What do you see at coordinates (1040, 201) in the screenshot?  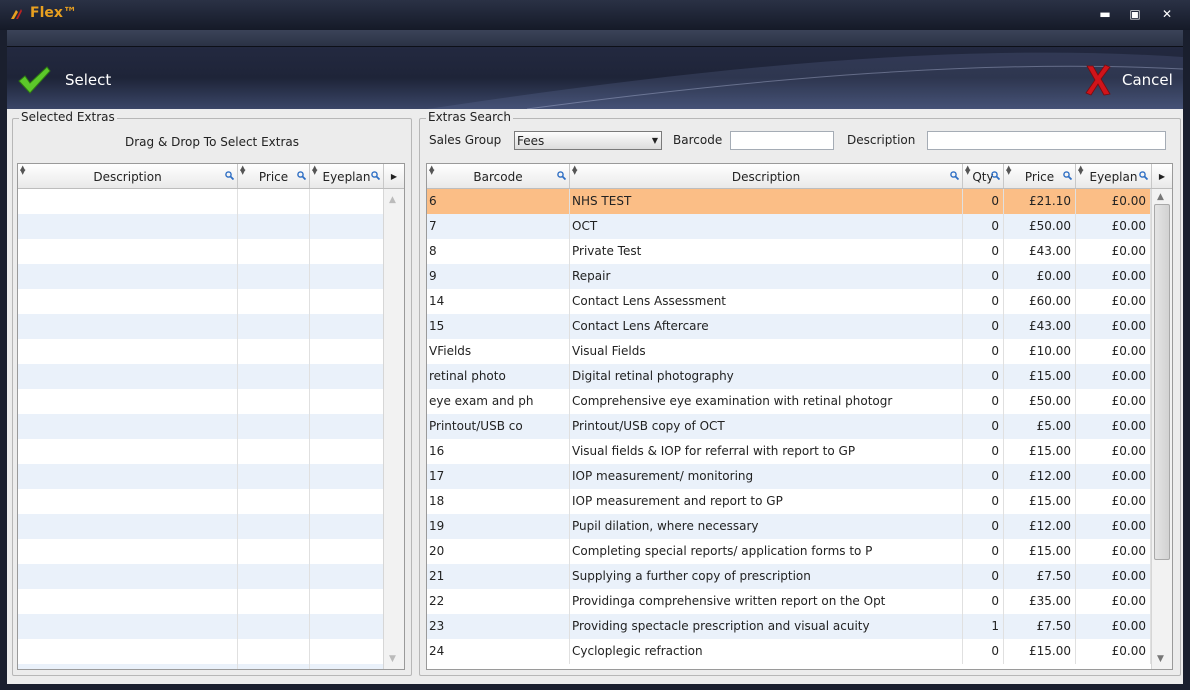 I see `cell-price: £21.10` at bounding box center [1040, 201].